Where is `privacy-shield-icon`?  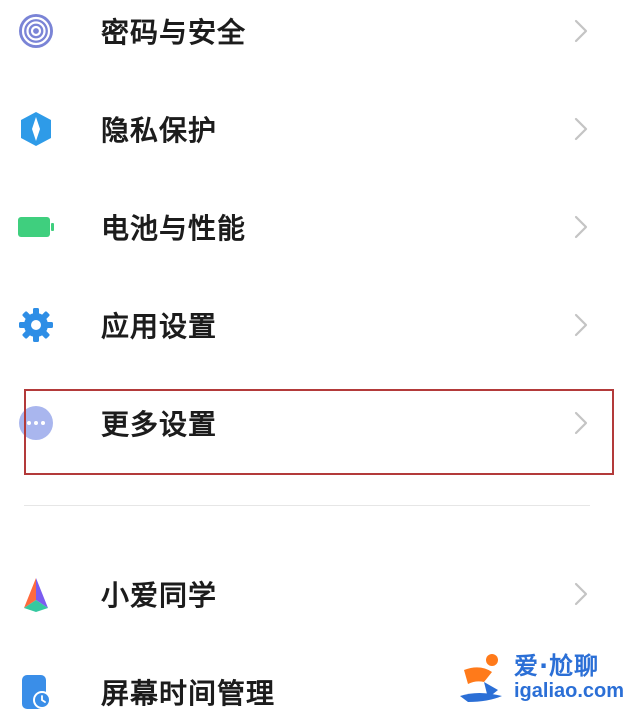 privacy-shield-icon is located at coordinates (36, 129).